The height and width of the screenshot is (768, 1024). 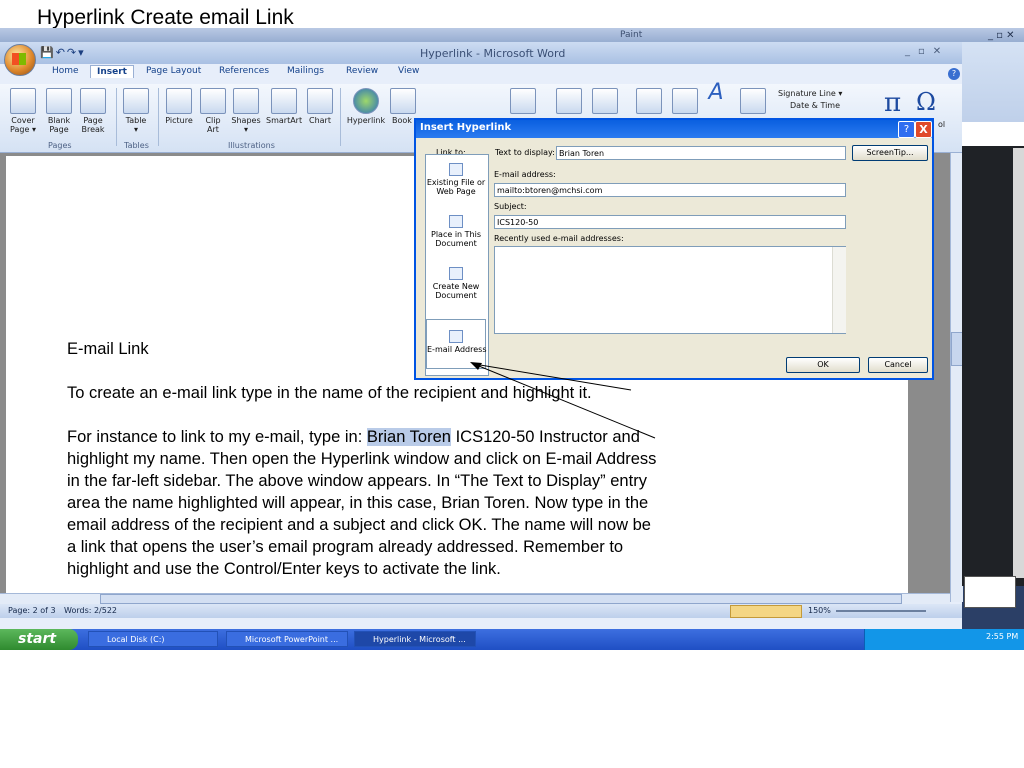 I want to click on office-button, so click(x=20, y=60).